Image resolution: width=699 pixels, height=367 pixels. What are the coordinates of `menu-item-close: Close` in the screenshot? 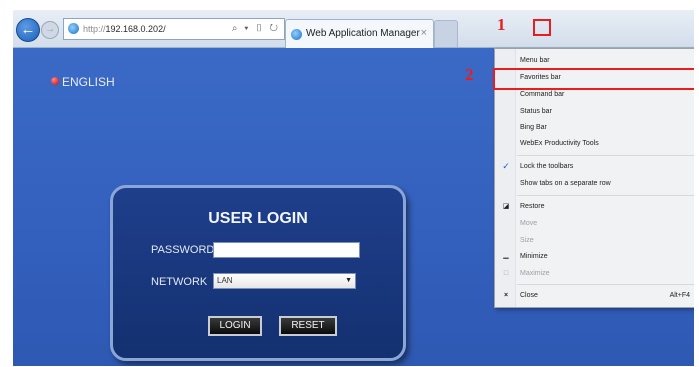 It's located at (529, 295).